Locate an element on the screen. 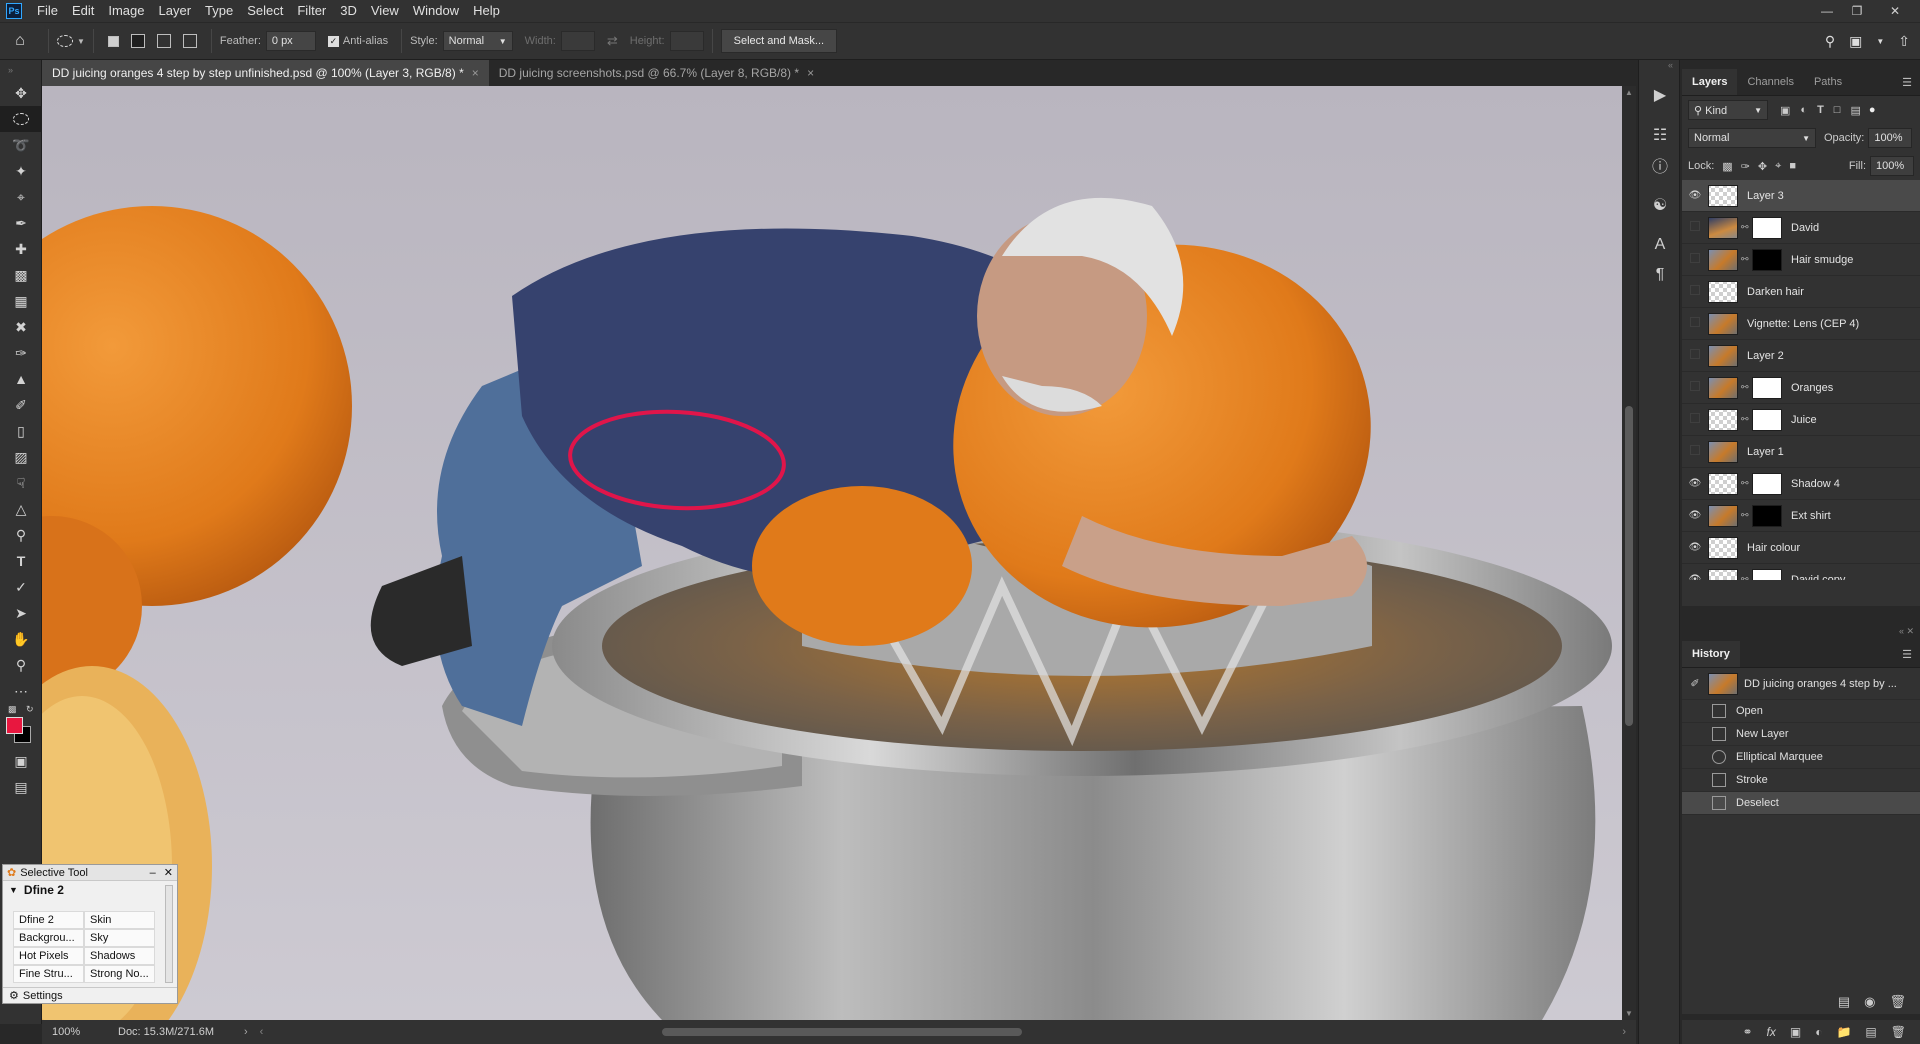 The width and height of the screenshot is (1920, 1044). smudge-tool-icon: ☟ is located at coordinates (21, 483).